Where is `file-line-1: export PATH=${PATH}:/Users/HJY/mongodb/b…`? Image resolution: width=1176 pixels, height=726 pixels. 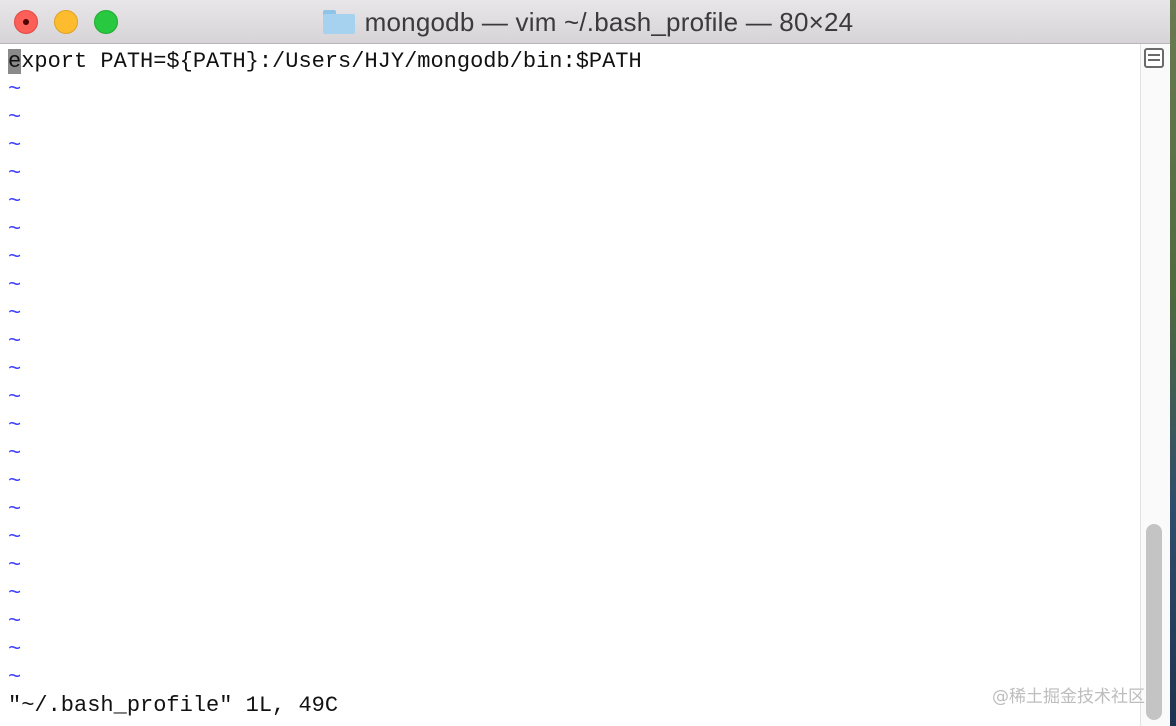
file-line-1: export PATH=${PATH}:/Users/HJY/mongodb/b… is located at coordinates (325, 62).